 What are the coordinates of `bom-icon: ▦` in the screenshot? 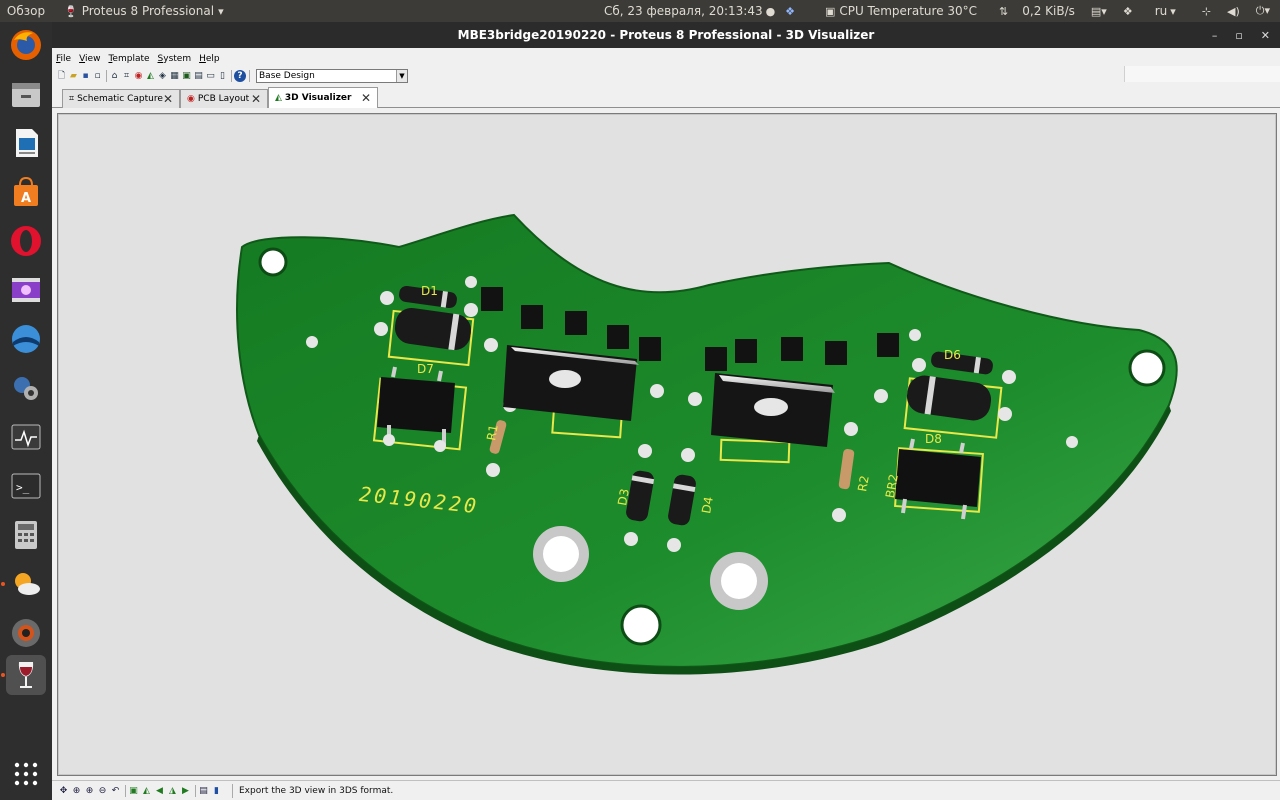 It's located at (174, 76).